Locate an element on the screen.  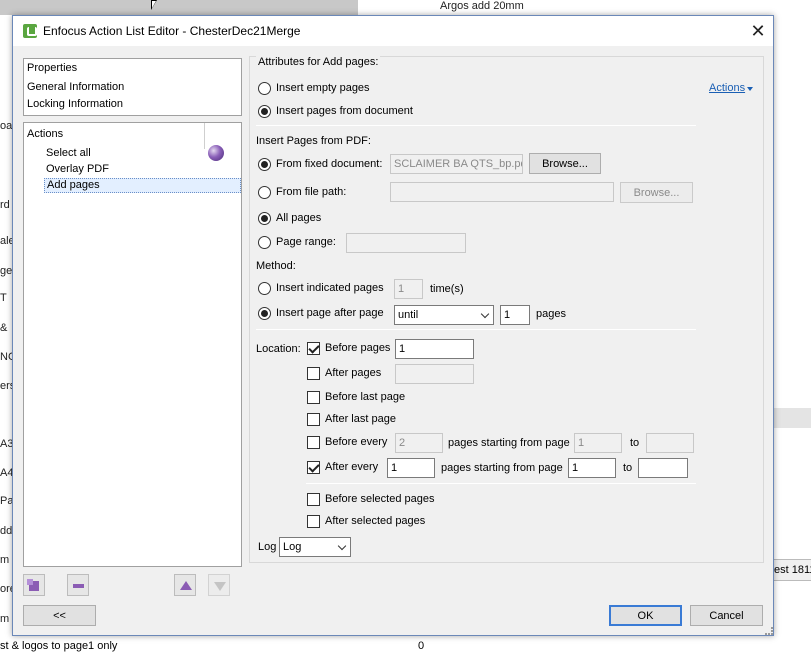
after-every-pages-starting-label: pages starting from page is located at coordinates (502, 468).